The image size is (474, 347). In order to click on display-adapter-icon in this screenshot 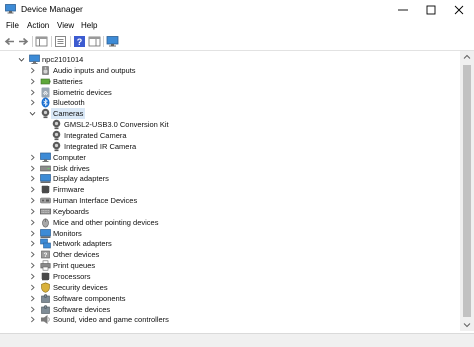, I will do `click(45, 178)`.